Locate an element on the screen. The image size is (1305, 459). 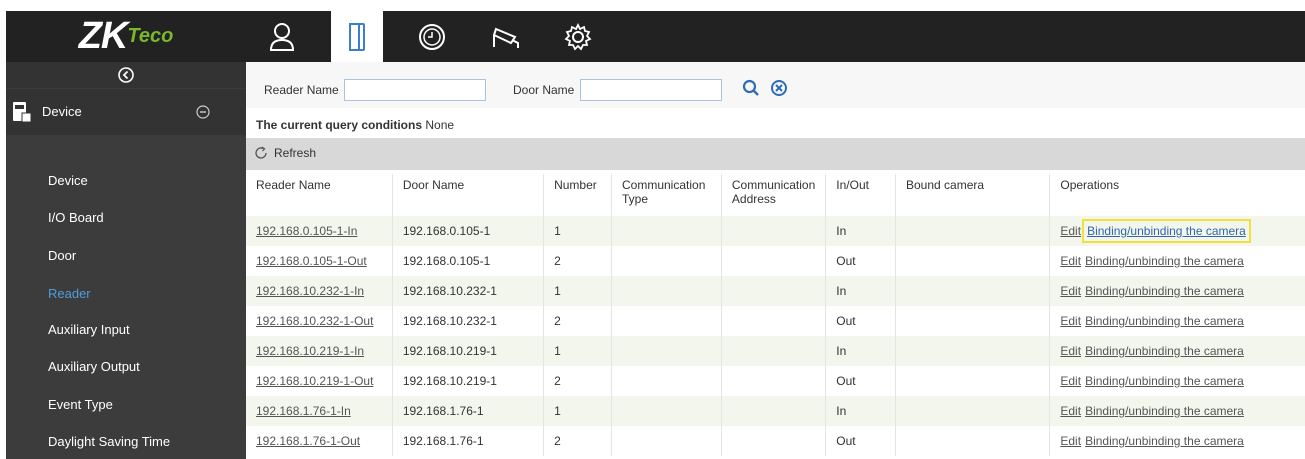
access-nav-button is located at coordinates (357, 36).